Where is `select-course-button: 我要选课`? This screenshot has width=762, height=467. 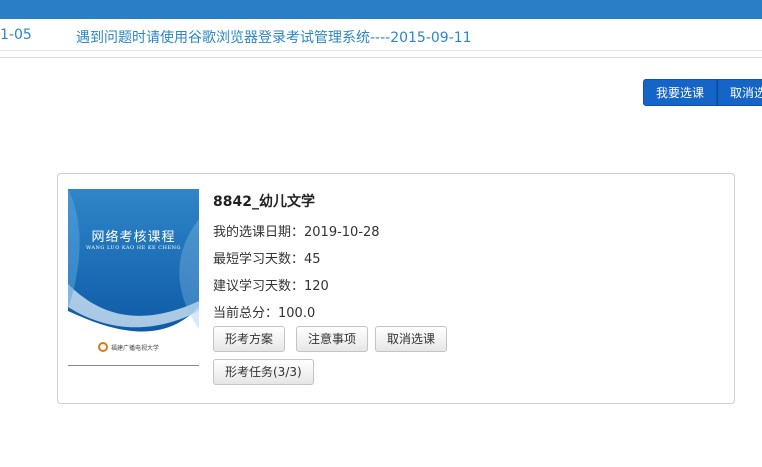
select-course-button: 我要选课 is located at coordinates (680, 92).